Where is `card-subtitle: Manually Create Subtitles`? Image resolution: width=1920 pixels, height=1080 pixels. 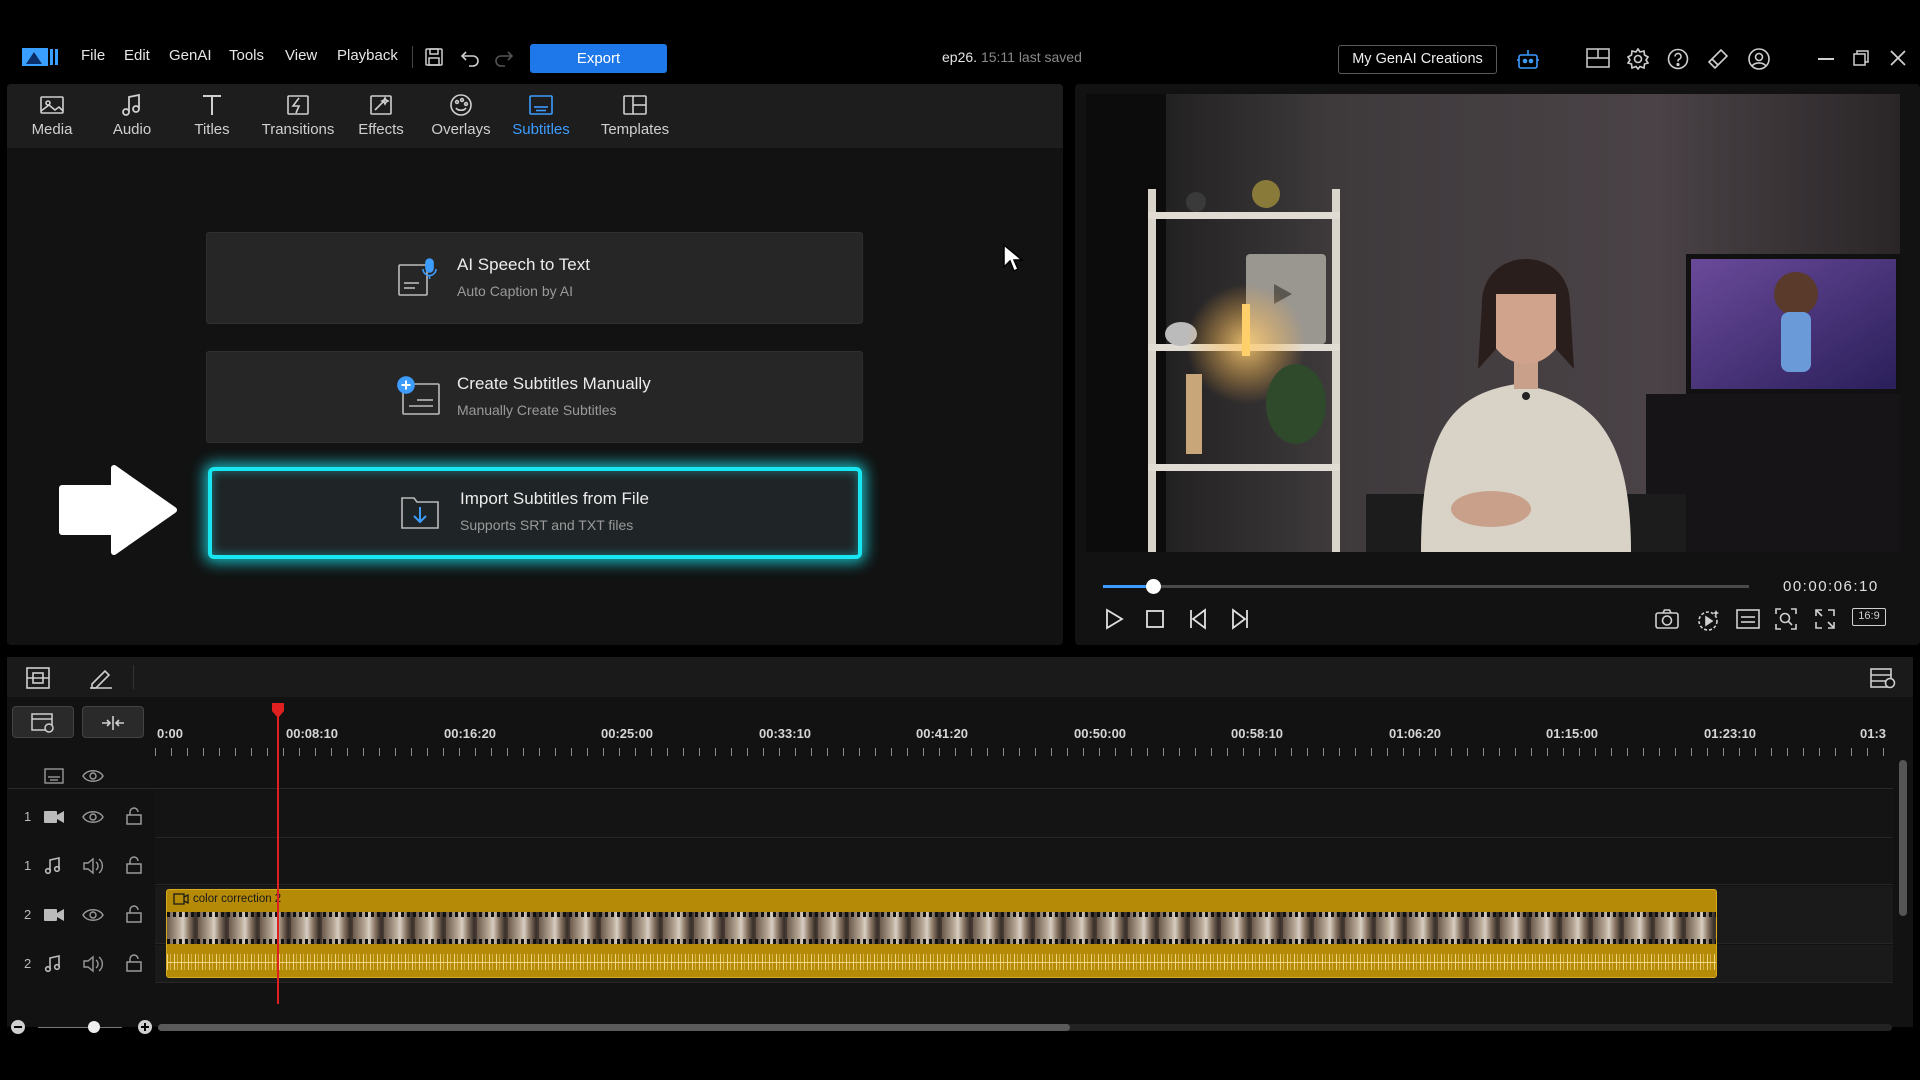 card-subtitle: Manually Create Subtitles is located at coordinates (537, 410).